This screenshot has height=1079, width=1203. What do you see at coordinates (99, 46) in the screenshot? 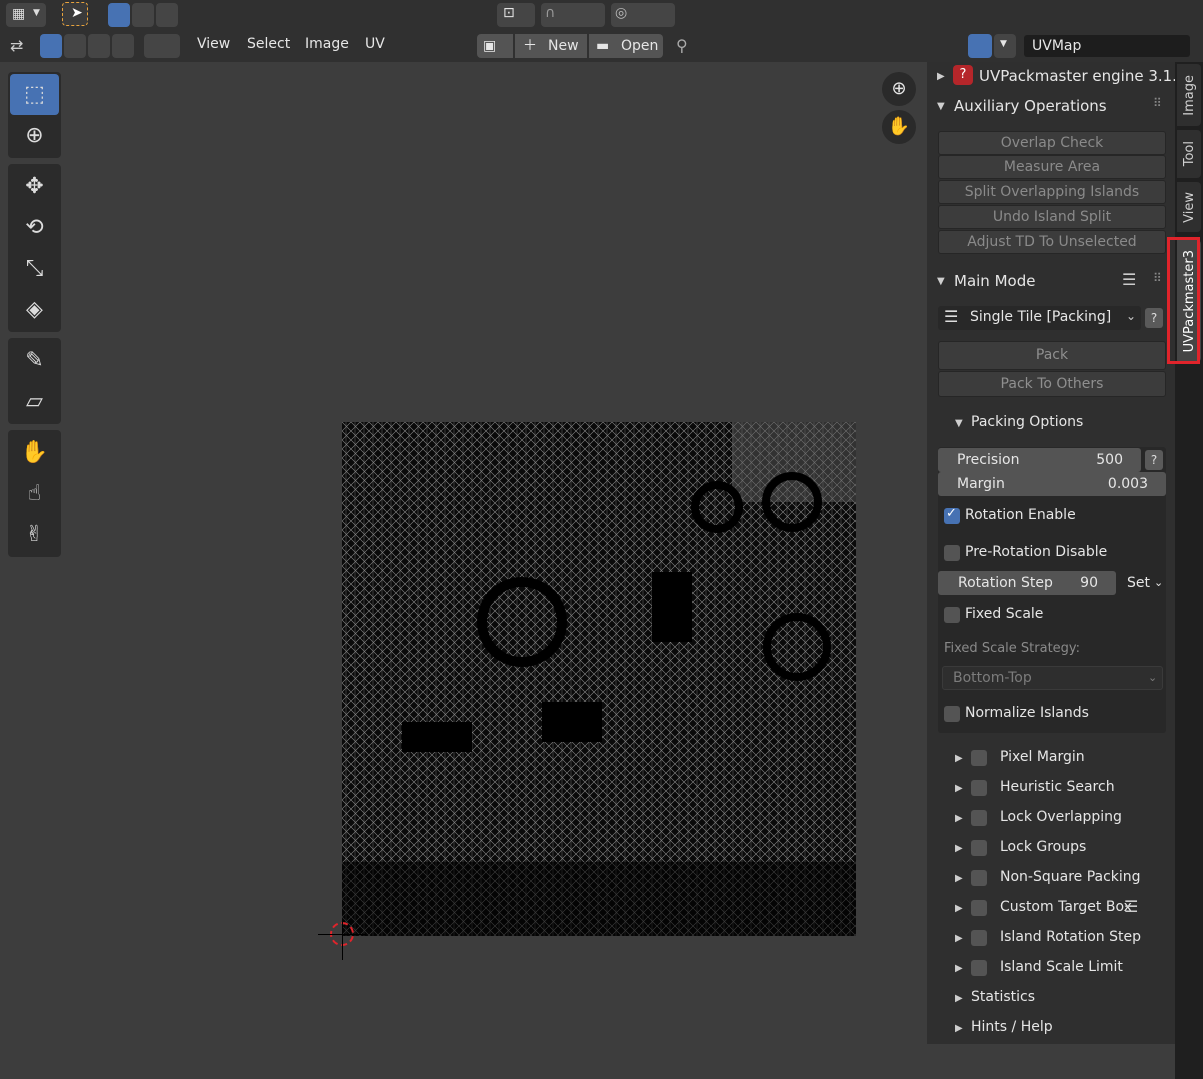
I see `face-mode-button` at bounding box center [99, 46].